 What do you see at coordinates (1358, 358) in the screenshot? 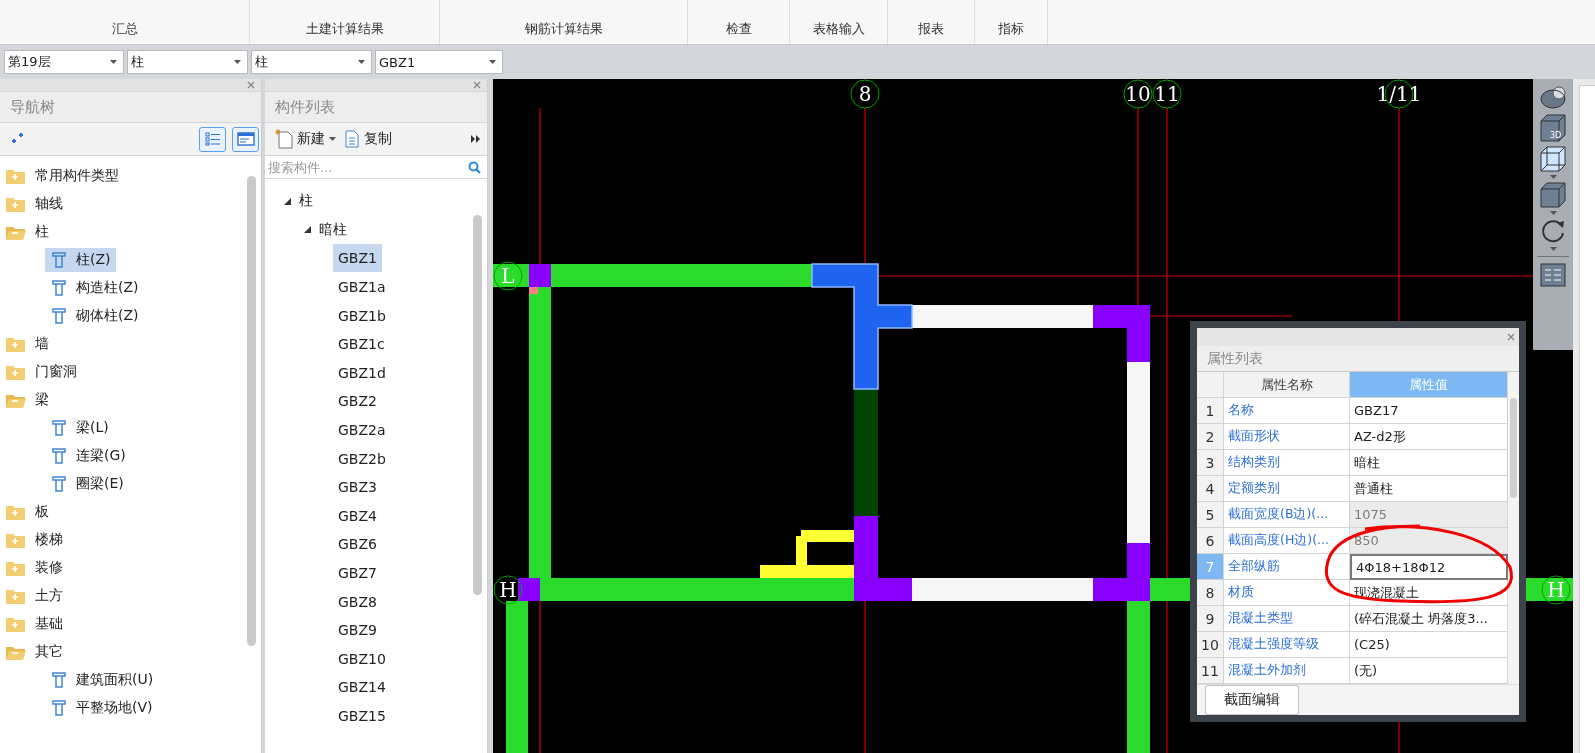
I see `panel-title: 属性列表` at bounding box center [1358, 358].